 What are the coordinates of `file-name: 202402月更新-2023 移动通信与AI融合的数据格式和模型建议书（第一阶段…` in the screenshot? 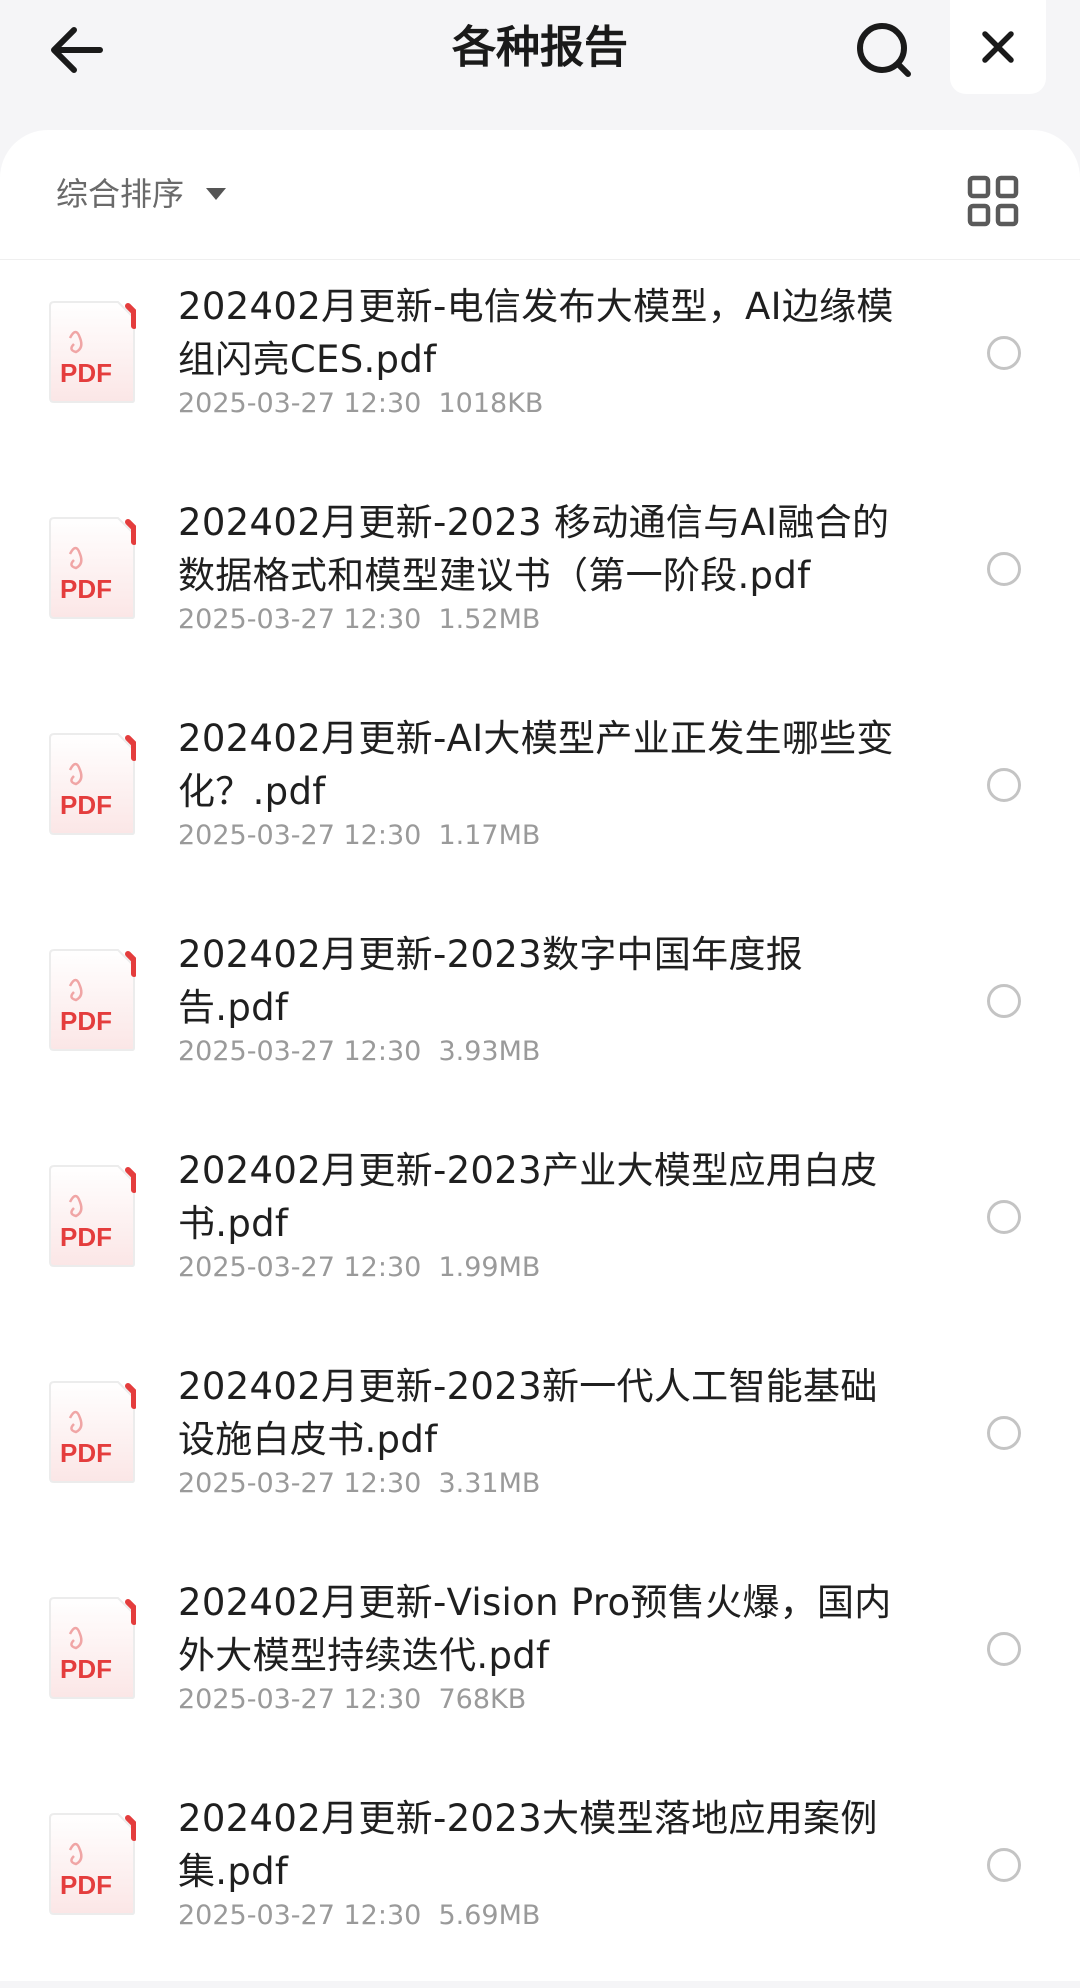 It's located at (534, 549).